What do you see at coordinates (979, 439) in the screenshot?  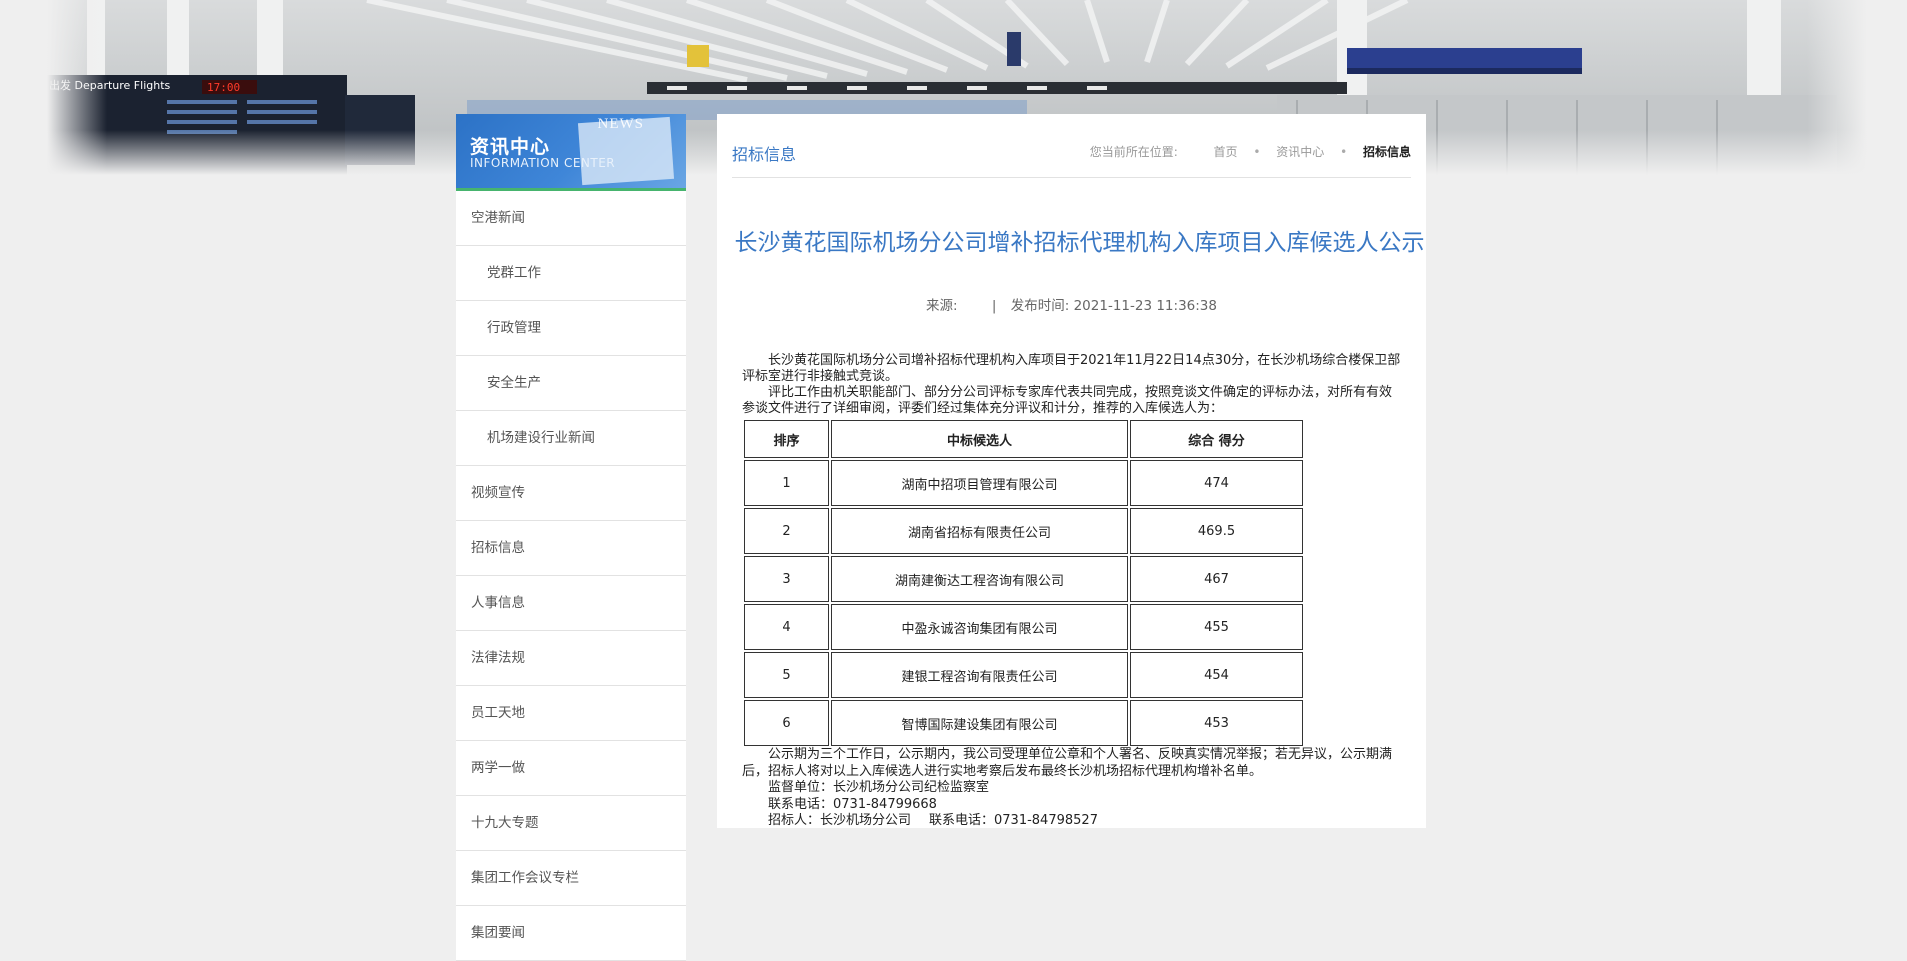 I see `header-candidate: 中标候选人` at bounding box center [979, 439].